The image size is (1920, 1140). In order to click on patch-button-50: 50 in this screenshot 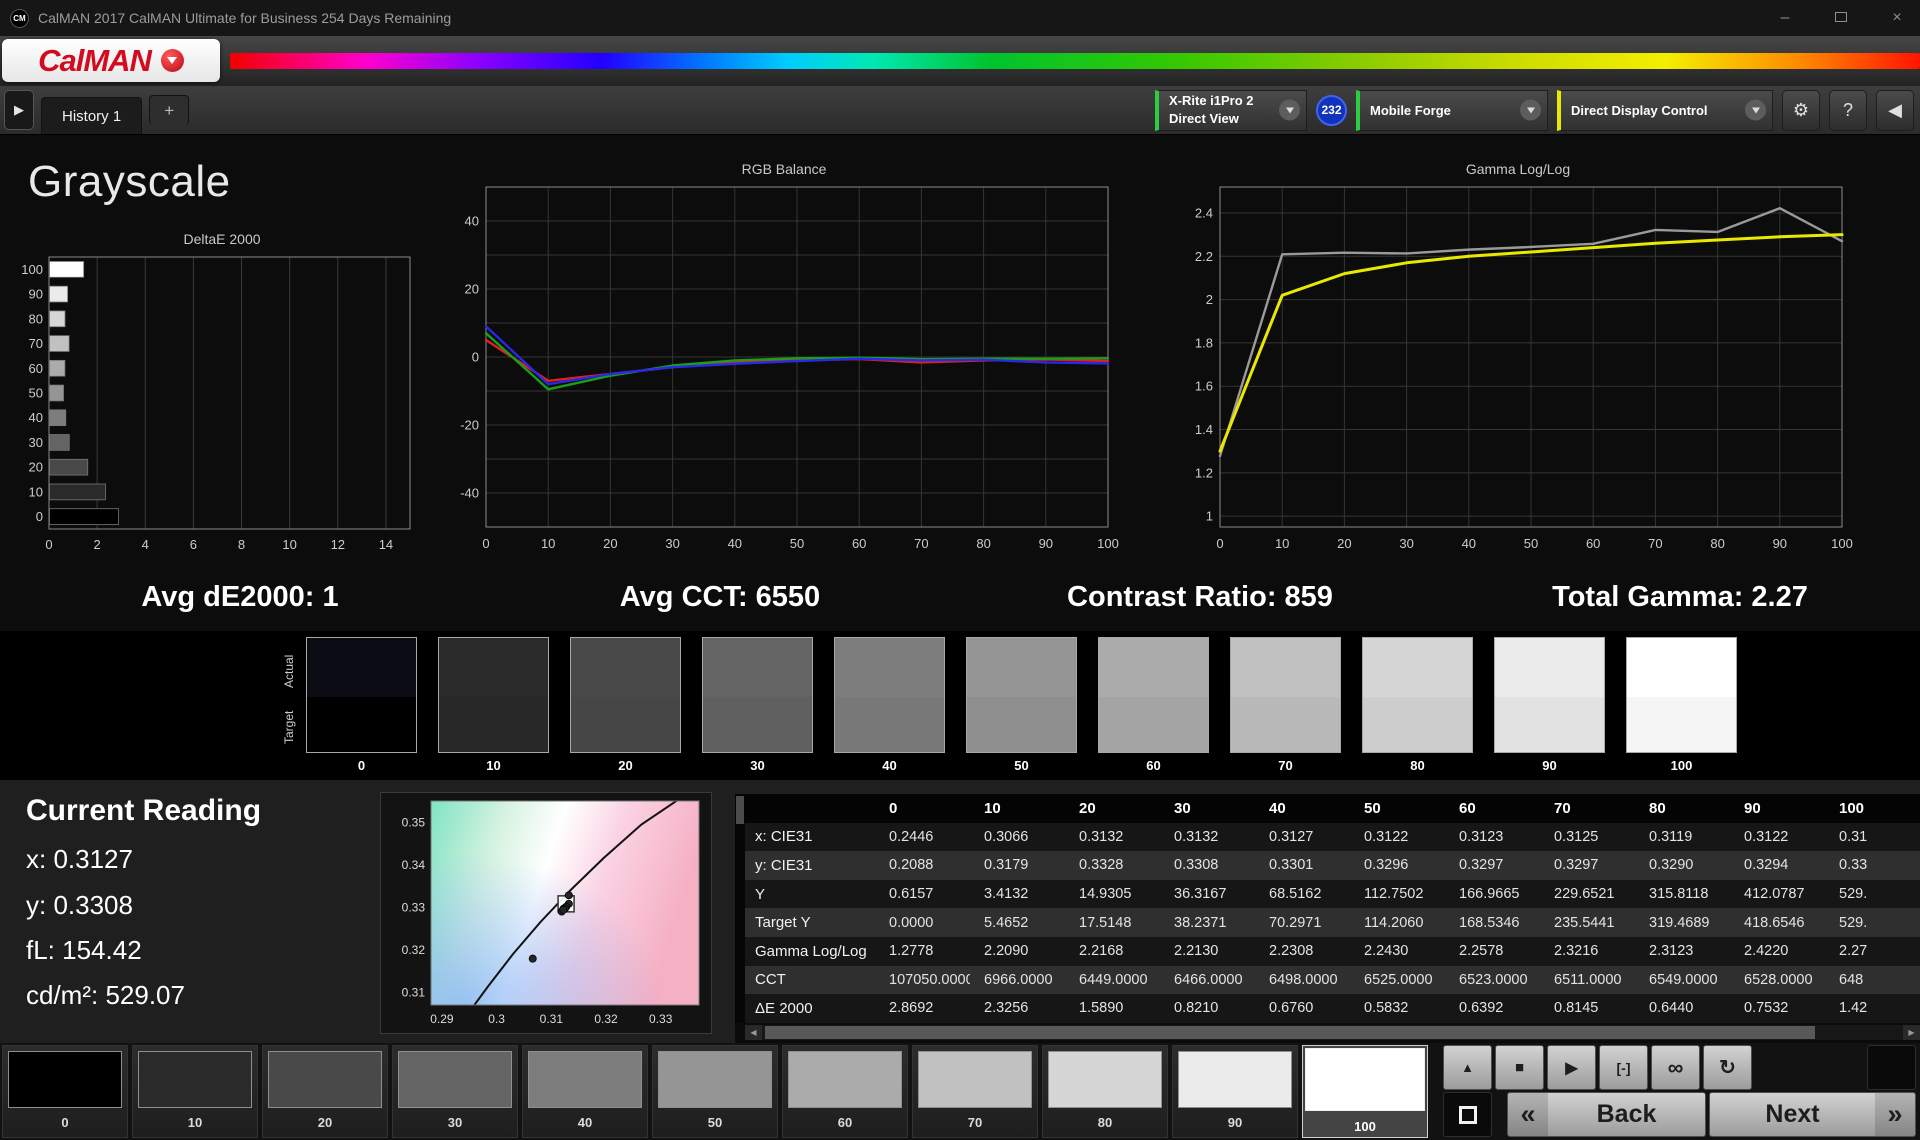, I will do `click(715, 1091)`.